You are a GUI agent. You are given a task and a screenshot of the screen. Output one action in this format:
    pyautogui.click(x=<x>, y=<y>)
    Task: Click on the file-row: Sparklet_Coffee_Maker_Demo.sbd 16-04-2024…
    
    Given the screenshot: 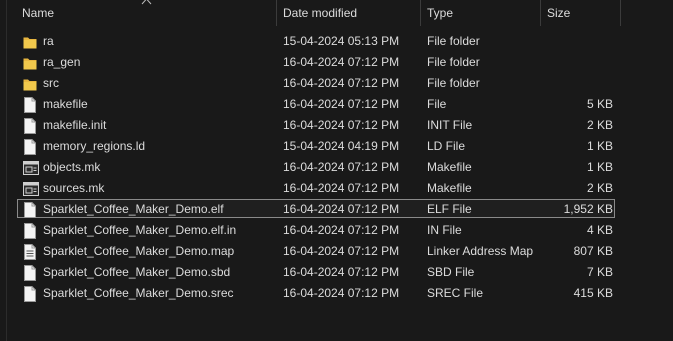 What is the action you would take?
    pyautogui.click(x=336, y=272)
    